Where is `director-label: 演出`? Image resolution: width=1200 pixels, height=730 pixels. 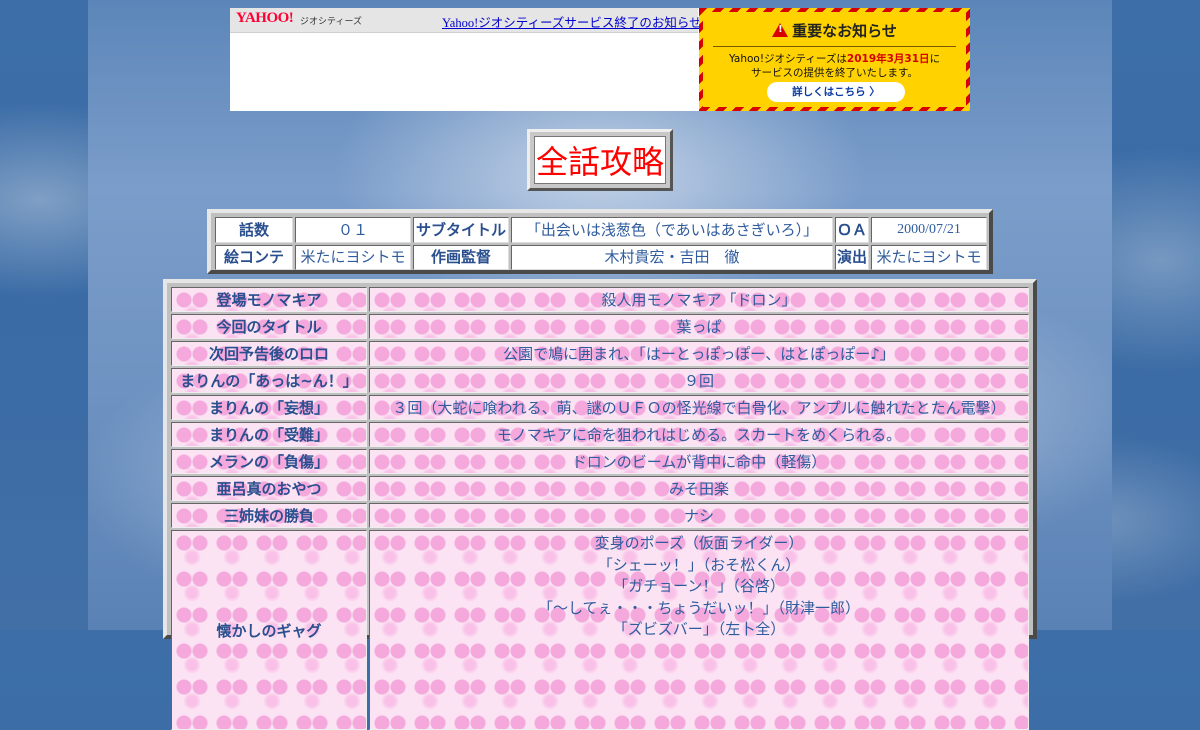 director-label: 演出 is located at coordinates (852, 257).